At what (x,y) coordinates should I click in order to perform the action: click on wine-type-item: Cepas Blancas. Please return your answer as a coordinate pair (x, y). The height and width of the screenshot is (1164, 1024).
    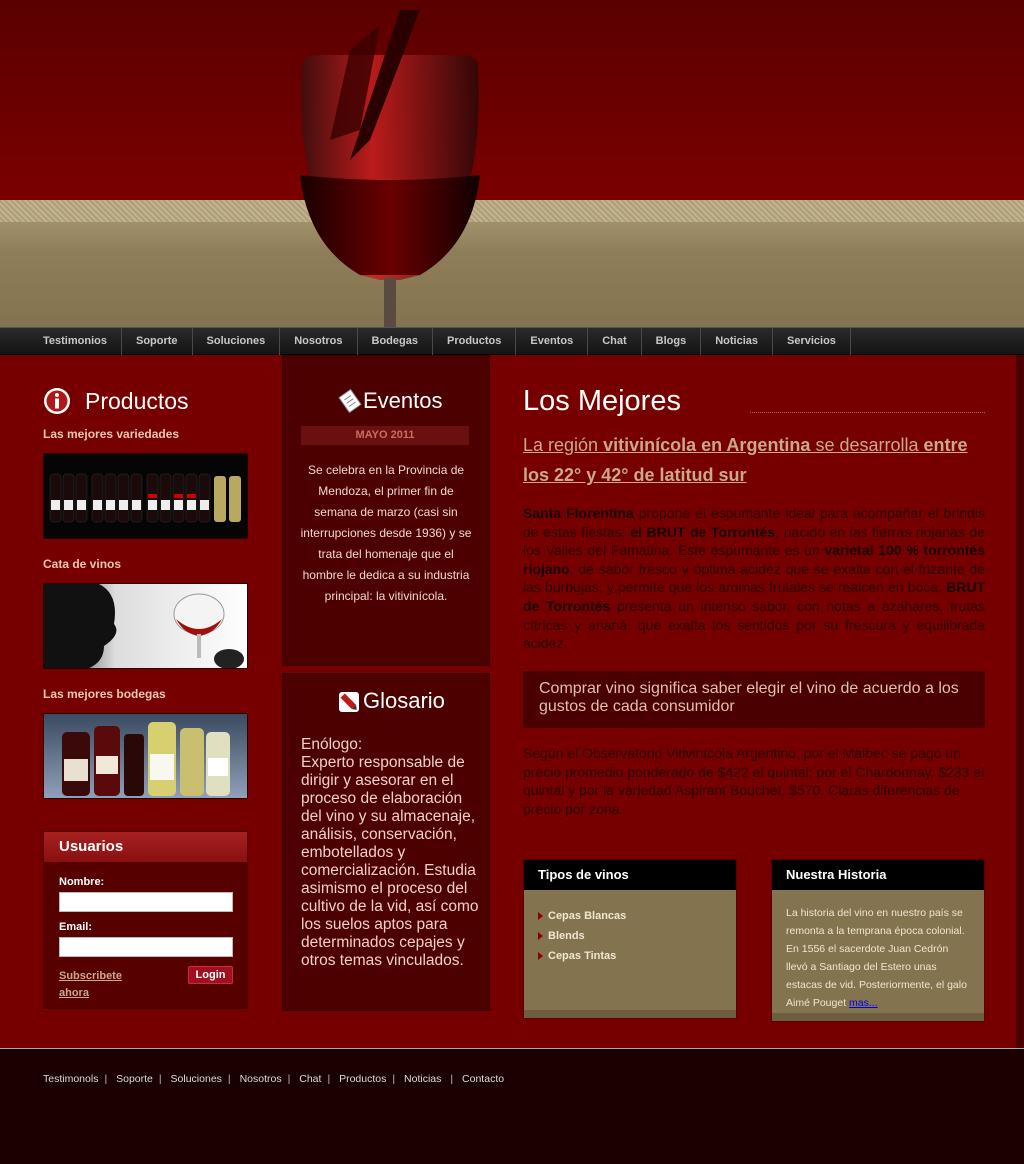
    Looking at the image, I should click on (637, 918).